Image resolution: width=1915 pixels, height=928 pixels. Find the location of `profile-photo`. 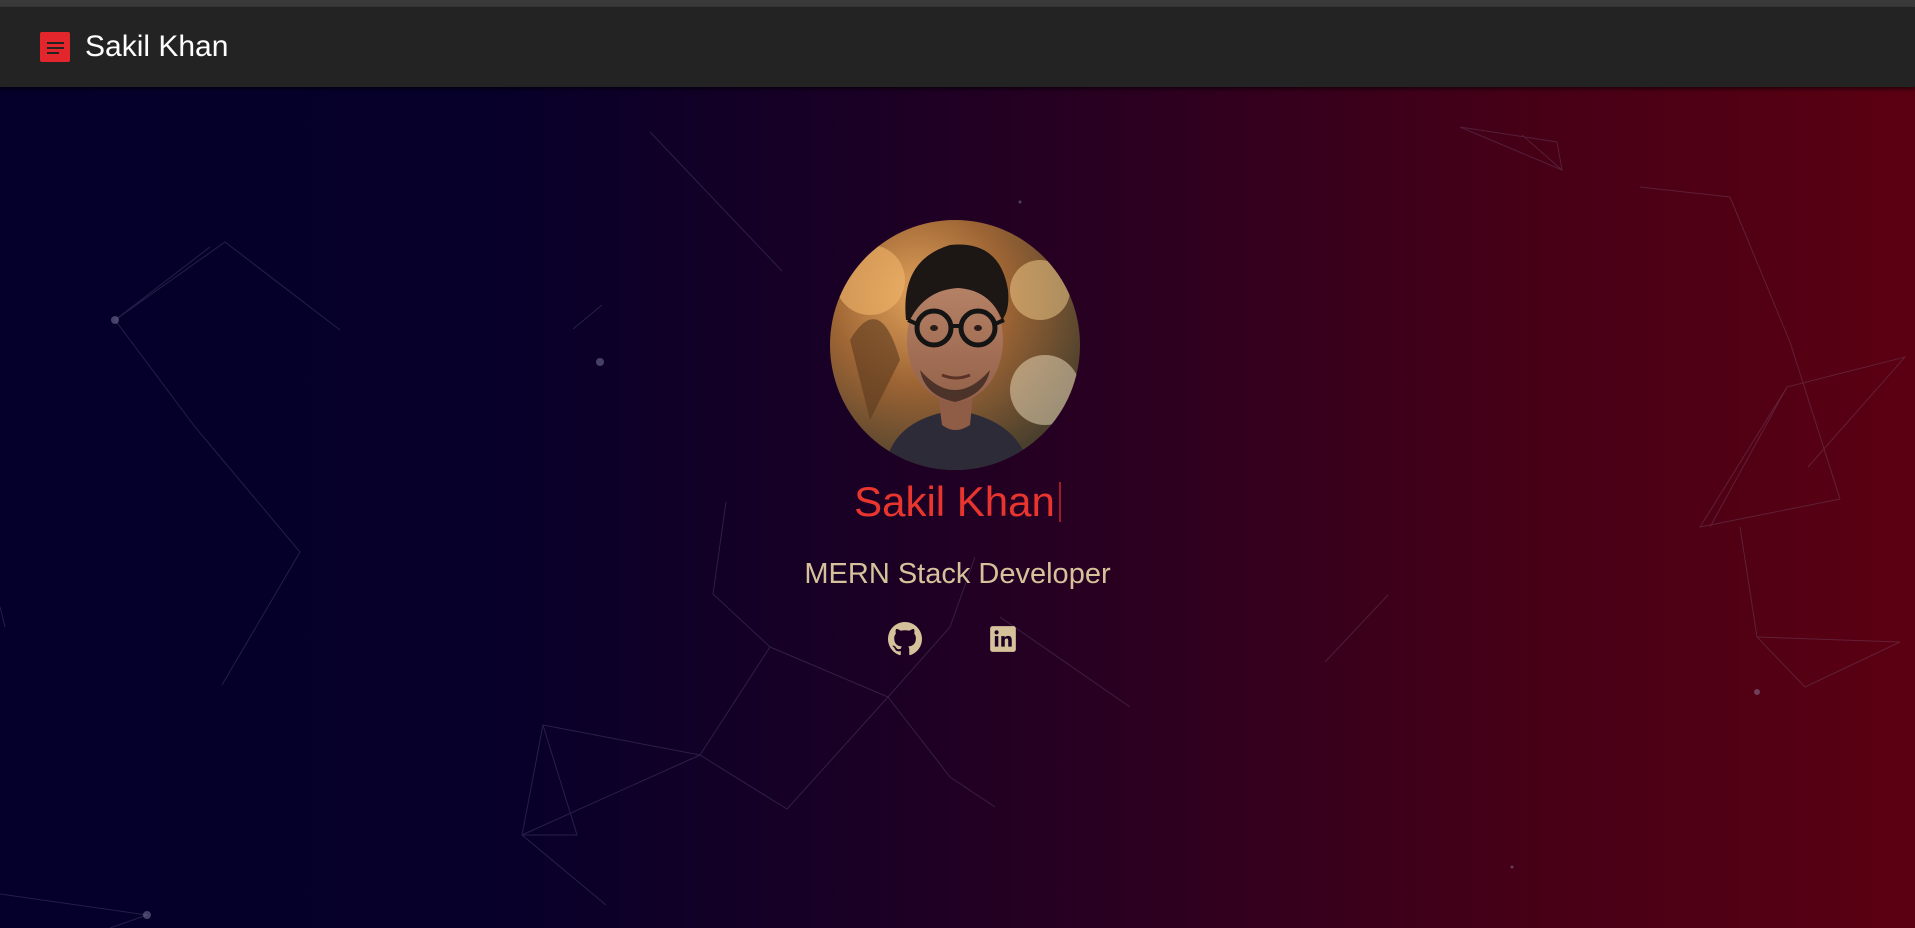

profile-photo is located at coordinates (955, 345).